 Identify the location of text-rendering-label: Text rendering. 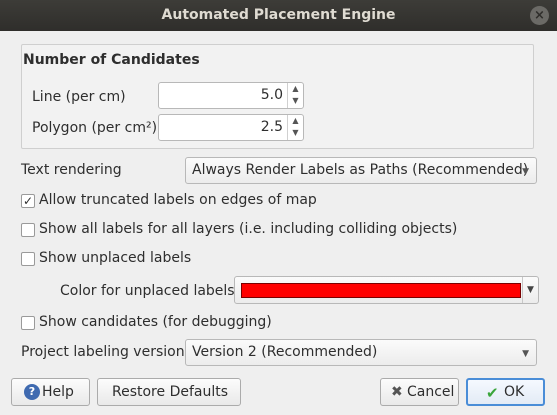
(71, 170).